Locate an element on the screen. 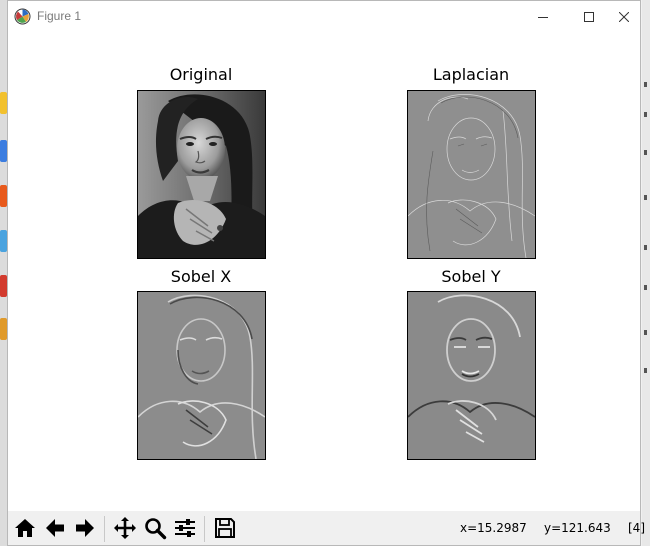  desktop-left-edge is located at coordinates (3, 273).